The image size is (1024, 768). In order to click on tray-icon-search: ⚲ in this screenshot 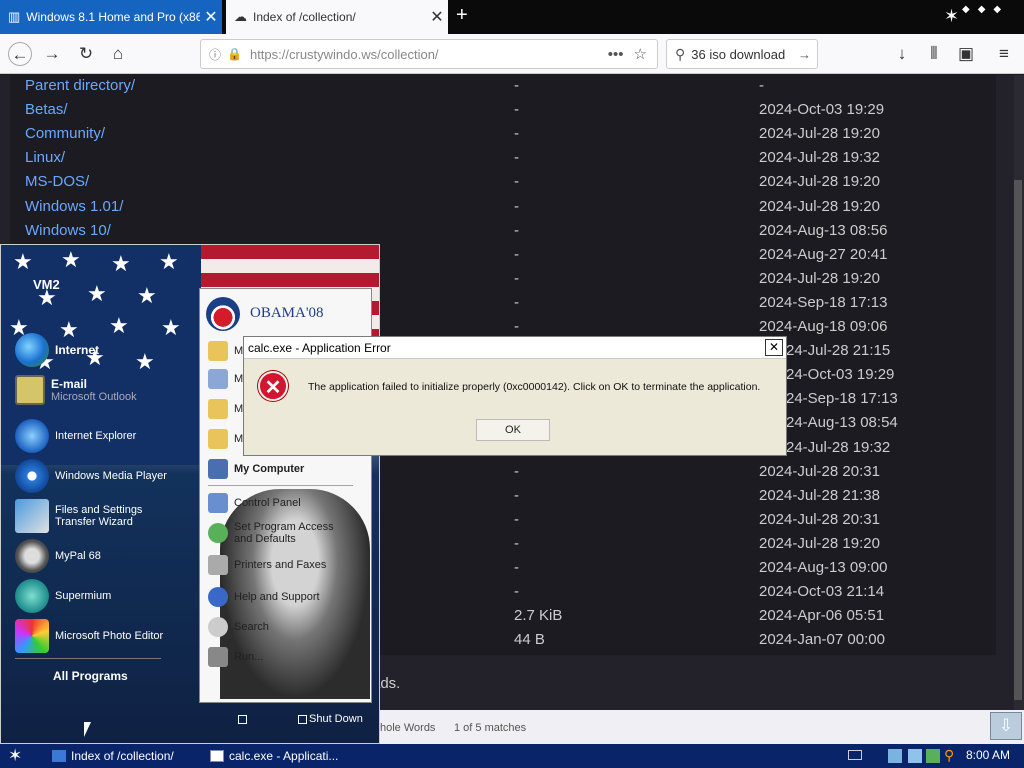, I will do `click(949, 755)`.